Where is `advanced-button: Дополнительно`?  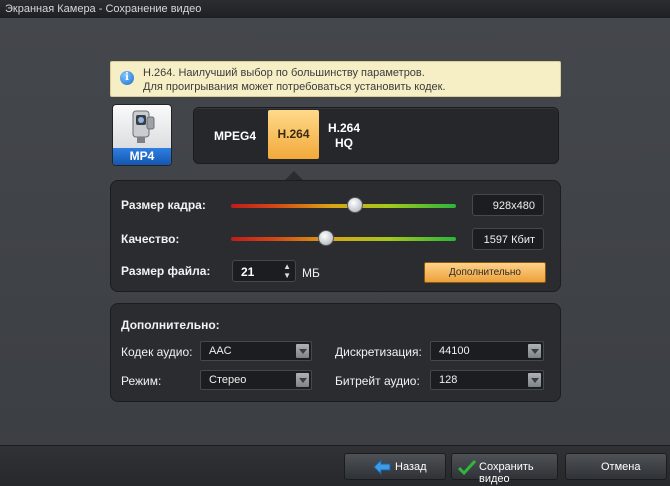 advanced-button: Дополнительно is located at coordinates (485, 272).